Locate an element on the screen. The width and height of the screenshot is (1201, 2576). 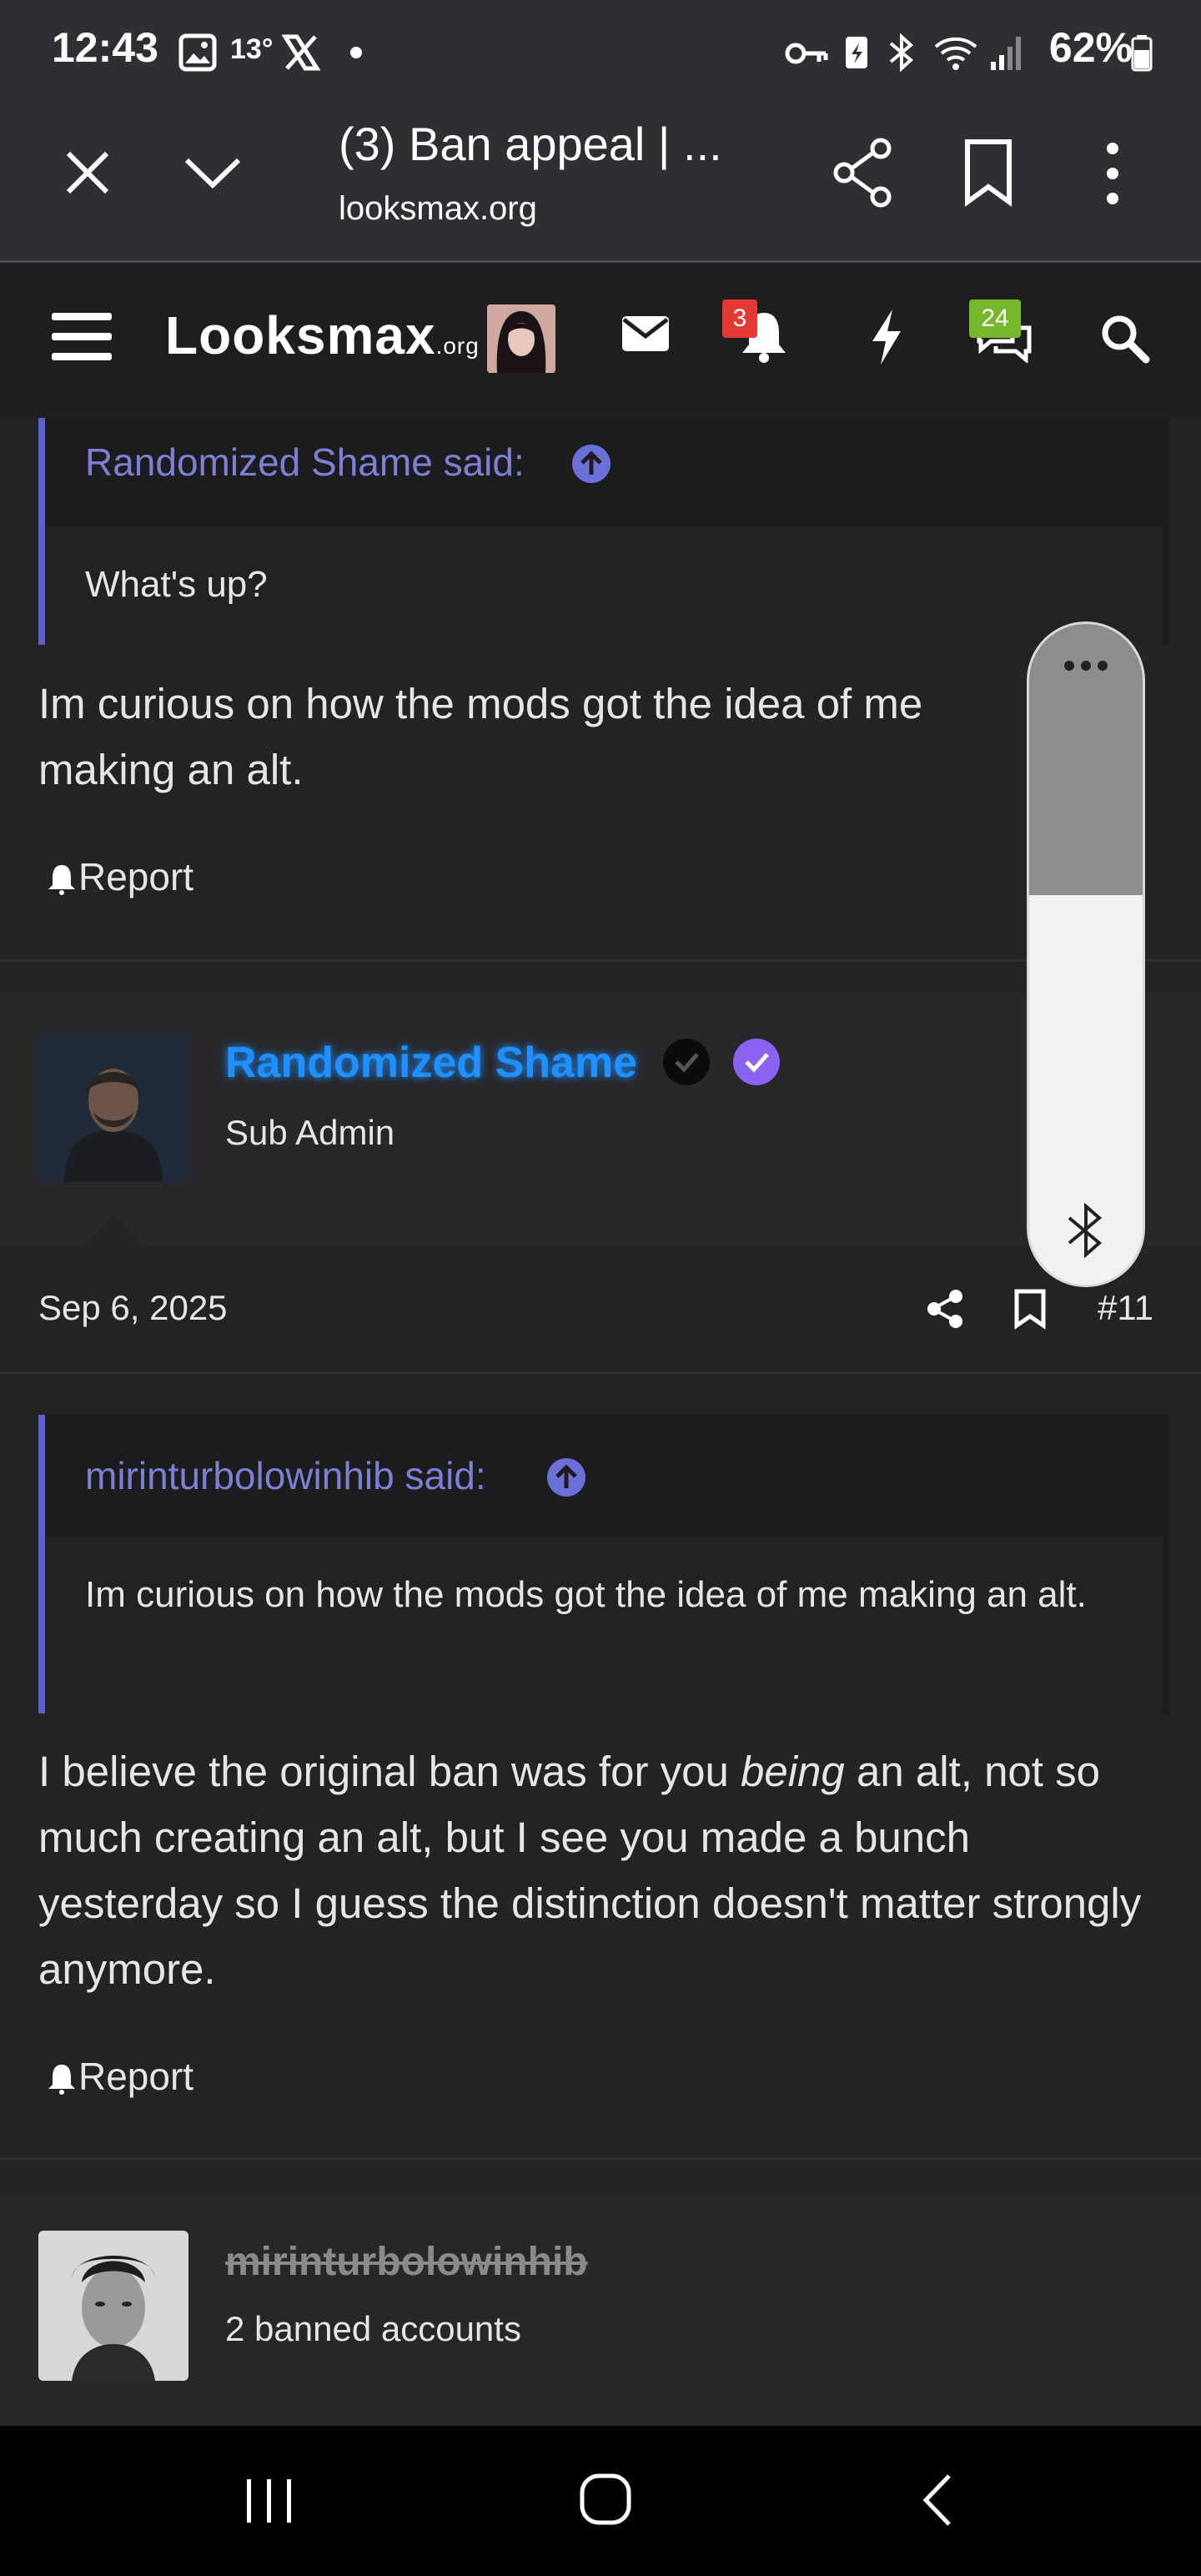
post-body-emphasis: being is located at coordinates (793, 1771).